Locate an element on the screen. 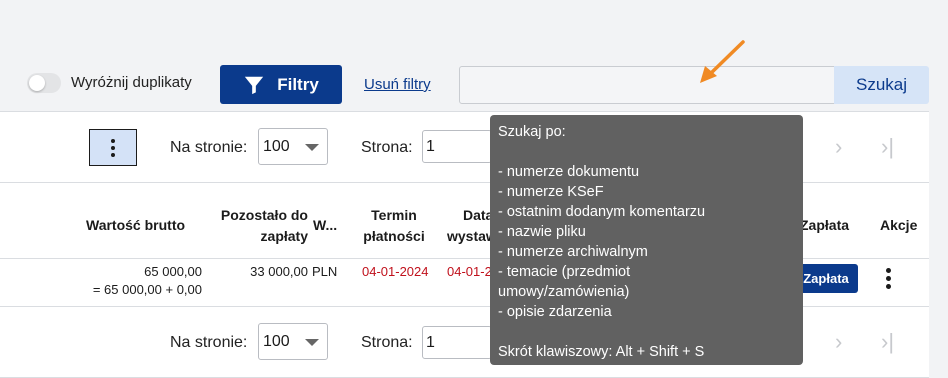 The image size is (948, 378). cell-remaining: 33 000,00 is located at coordinates (279, 271).